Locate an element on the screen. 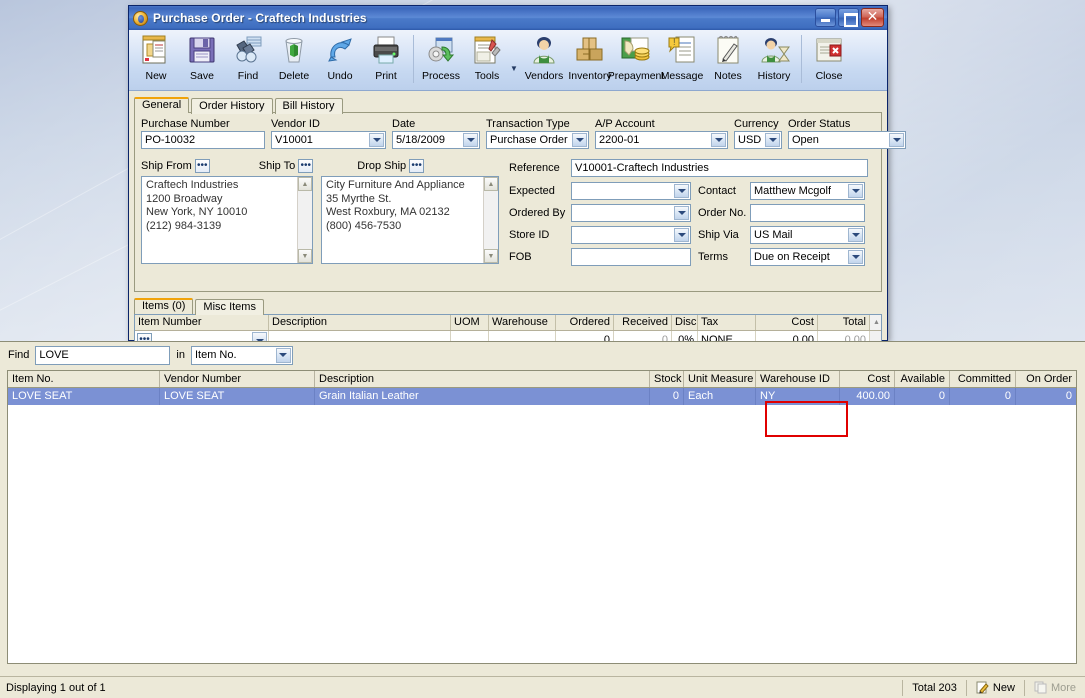  order-status-select: Open is located at coordinates (847, 140).